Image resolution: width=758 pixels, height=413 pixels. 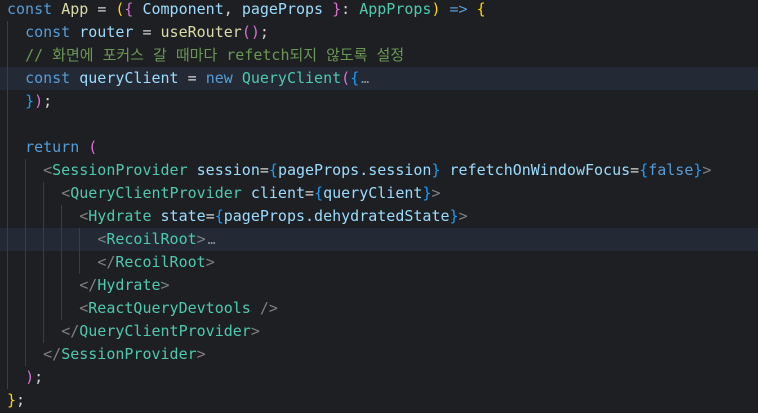 What do you see at coordinates (129, 354) in the screenshot?
I see `tag-sessionprovider-close: SessionProvider` at bounding box center [129, 354].